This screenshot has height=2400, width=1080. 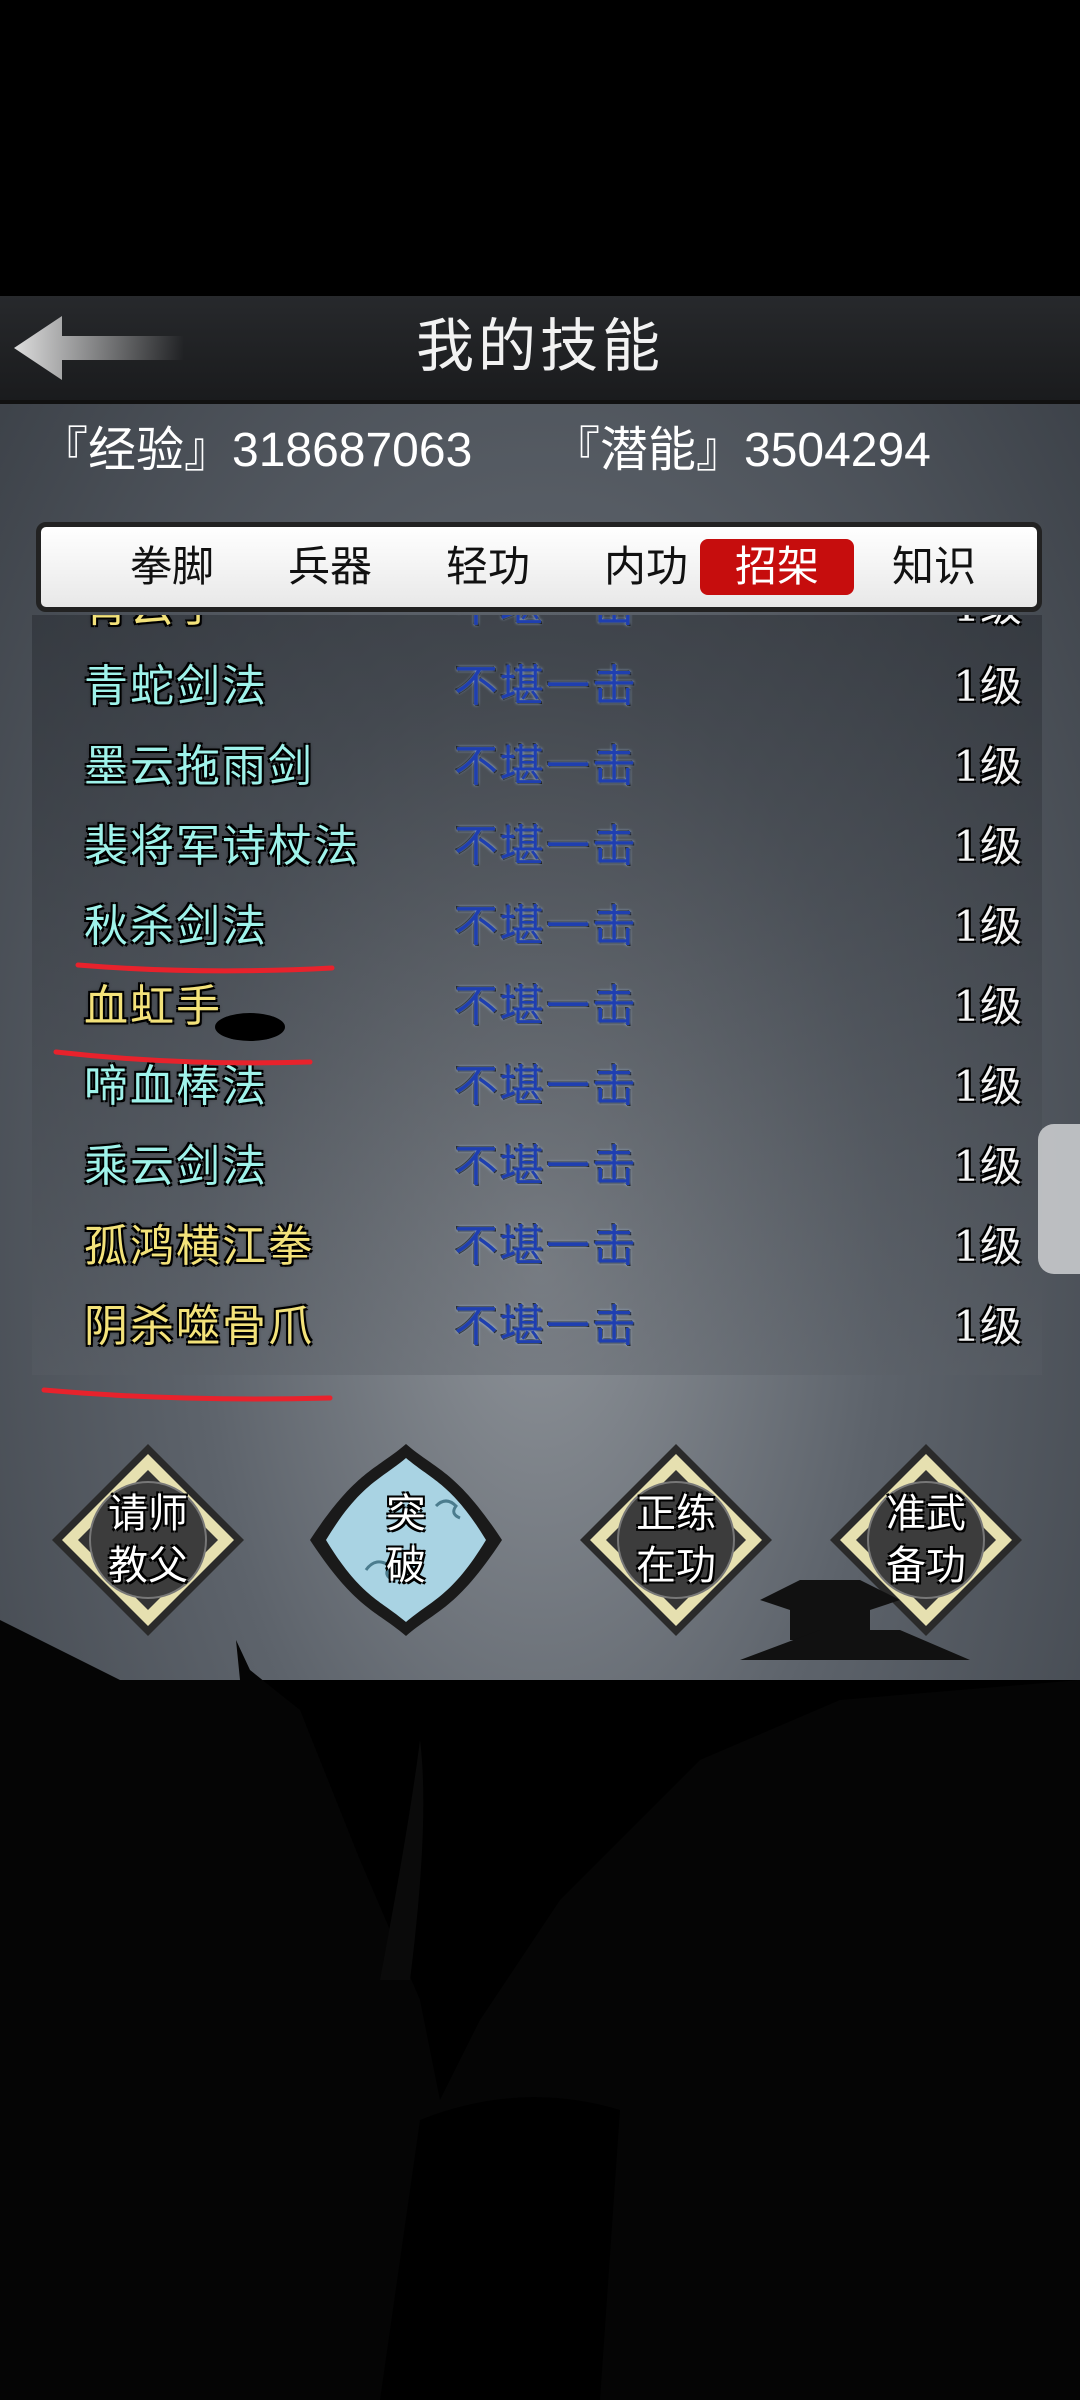 What do you see at coordinates (539, 346) in the screenshot?
I see `page-title: 我的技能` at bounding box center [539, 346].